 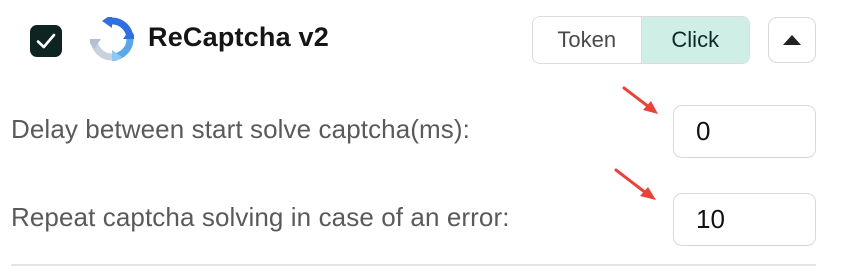 I want to click on enable-checkbox, so click(x=46, y=41).